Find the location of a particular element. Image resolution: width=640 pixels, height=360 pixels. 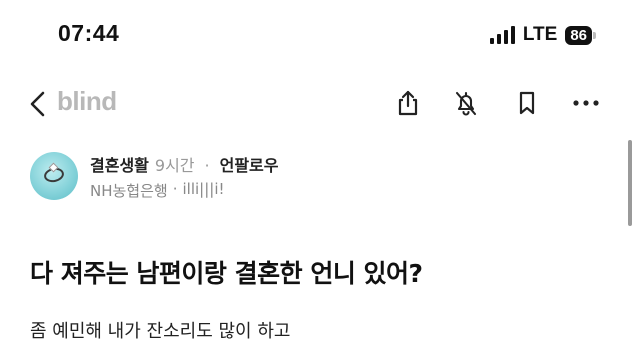

bookmark-icon is located at coordinates (527, 103).